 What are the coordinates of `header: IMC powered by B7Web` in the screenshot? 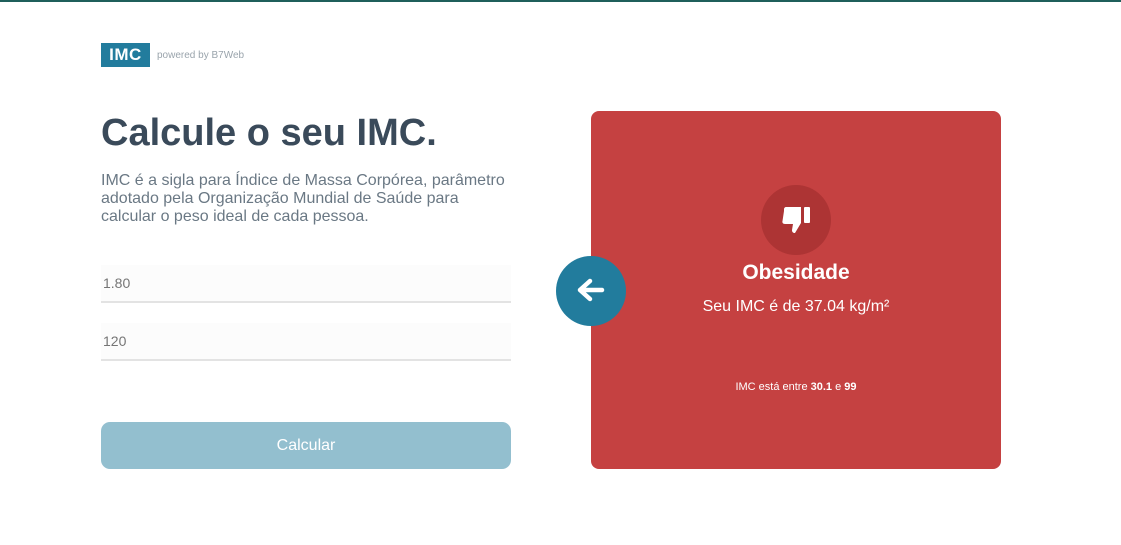 It's located at (172, 55).